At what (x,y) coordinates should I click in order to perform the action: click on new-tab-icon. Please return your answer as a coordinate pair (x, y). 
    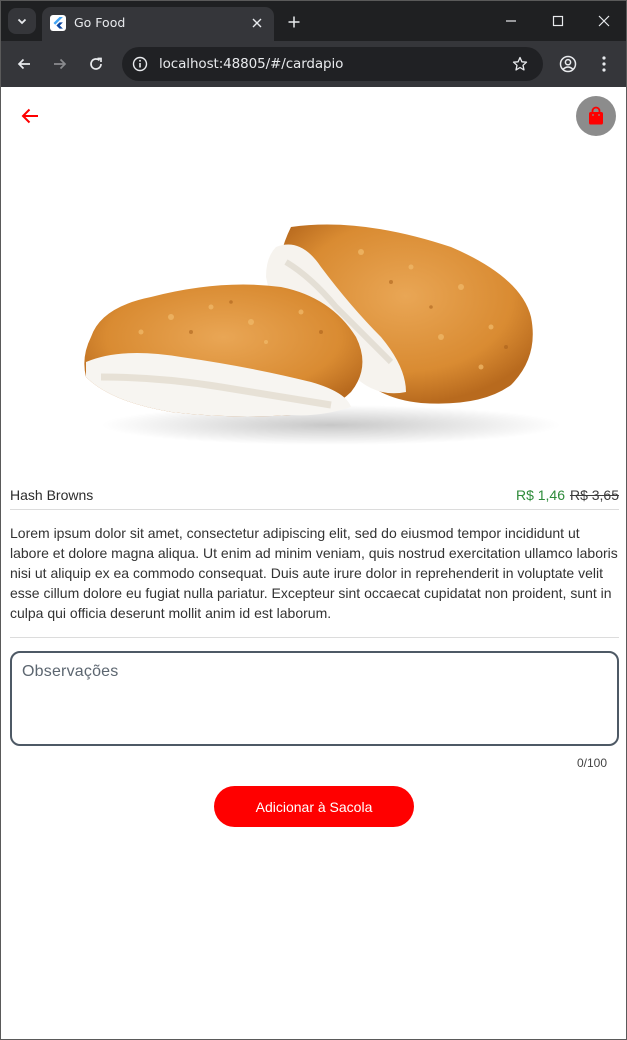
    Looking at the image, I should click on (294, 22).